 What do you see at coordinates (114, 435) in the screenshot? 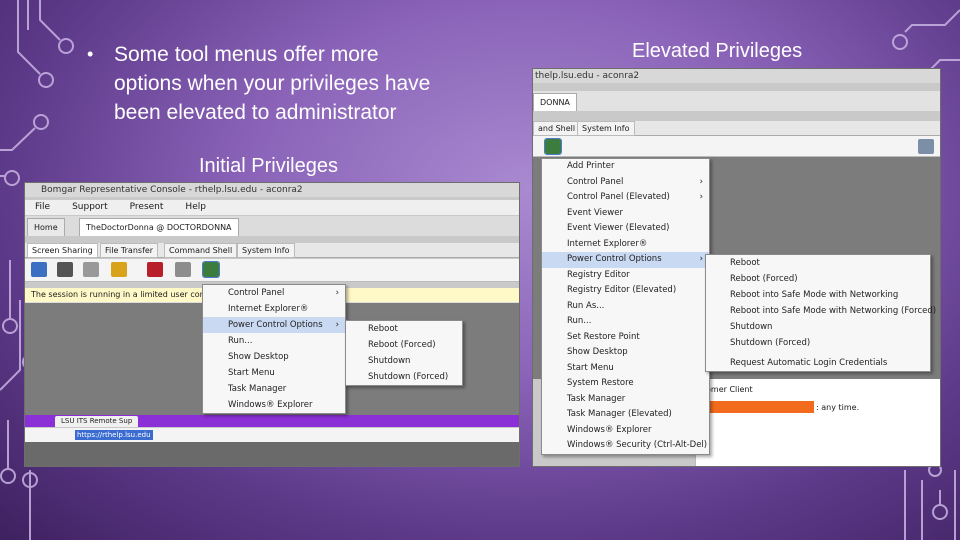
I see `url-field: https://rthelp.lsu.edu` at bounding box center [114, 435].